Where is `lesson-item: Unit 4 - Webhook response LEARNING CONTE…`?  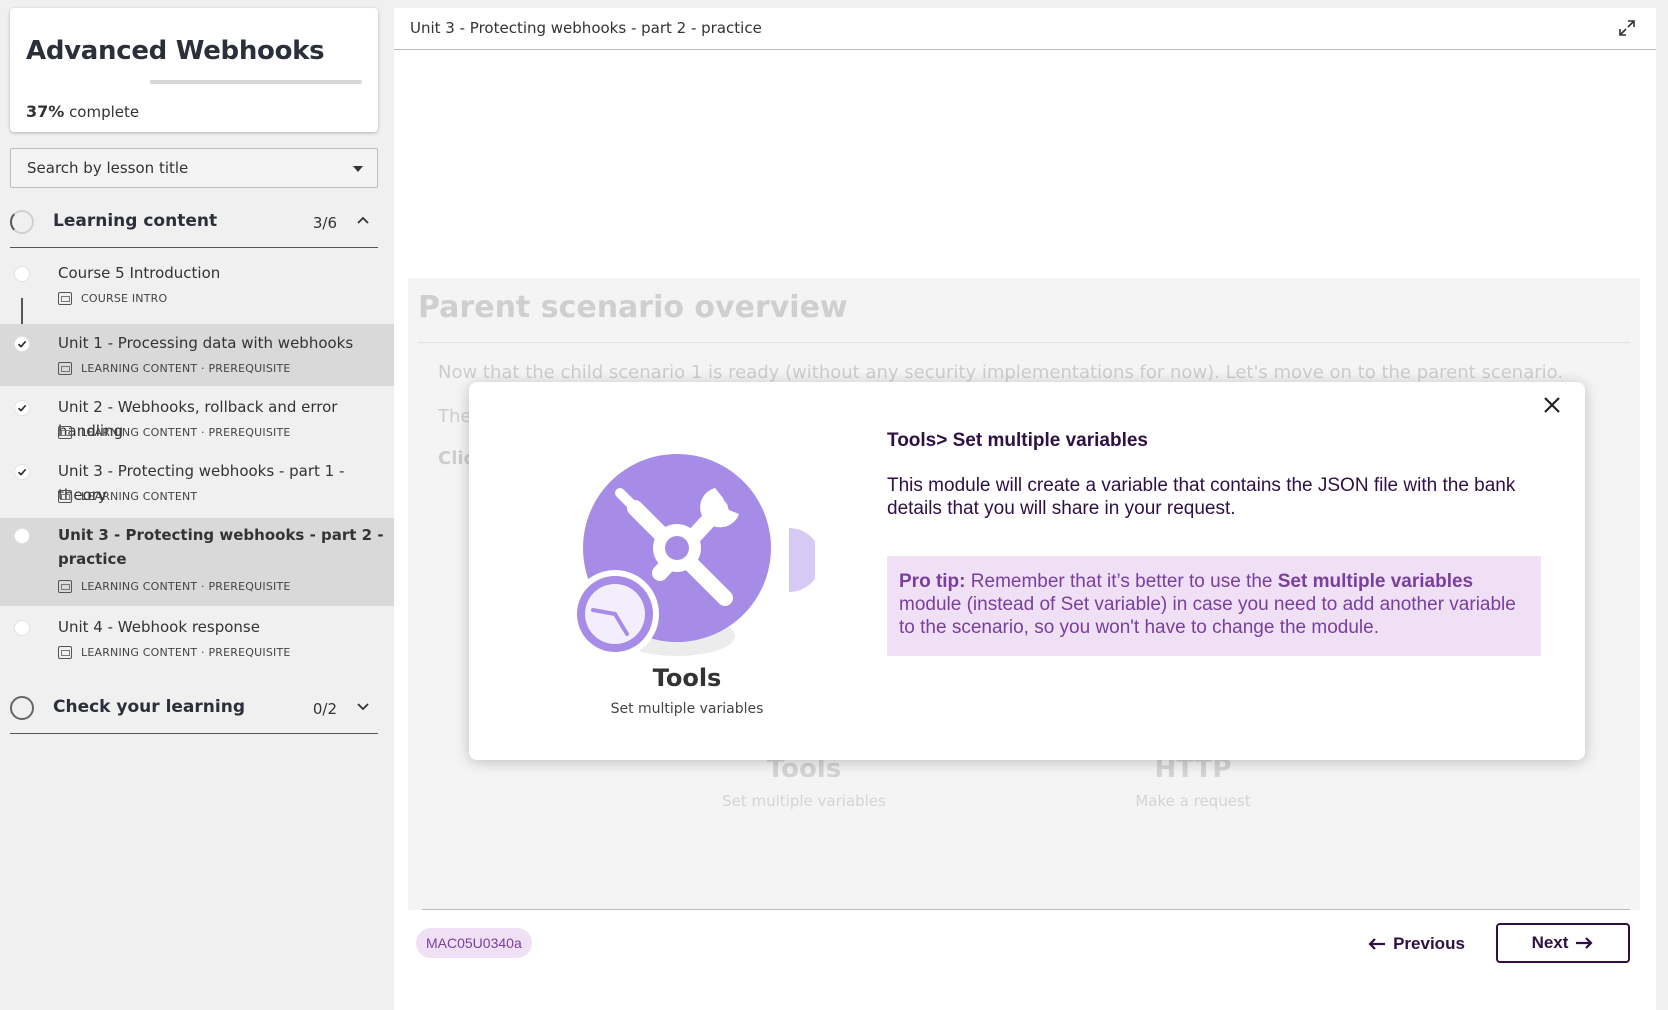 lesson-item: Unit 4 - Webhook response LEARNING CONTE… is located at coordinates (197, 640).